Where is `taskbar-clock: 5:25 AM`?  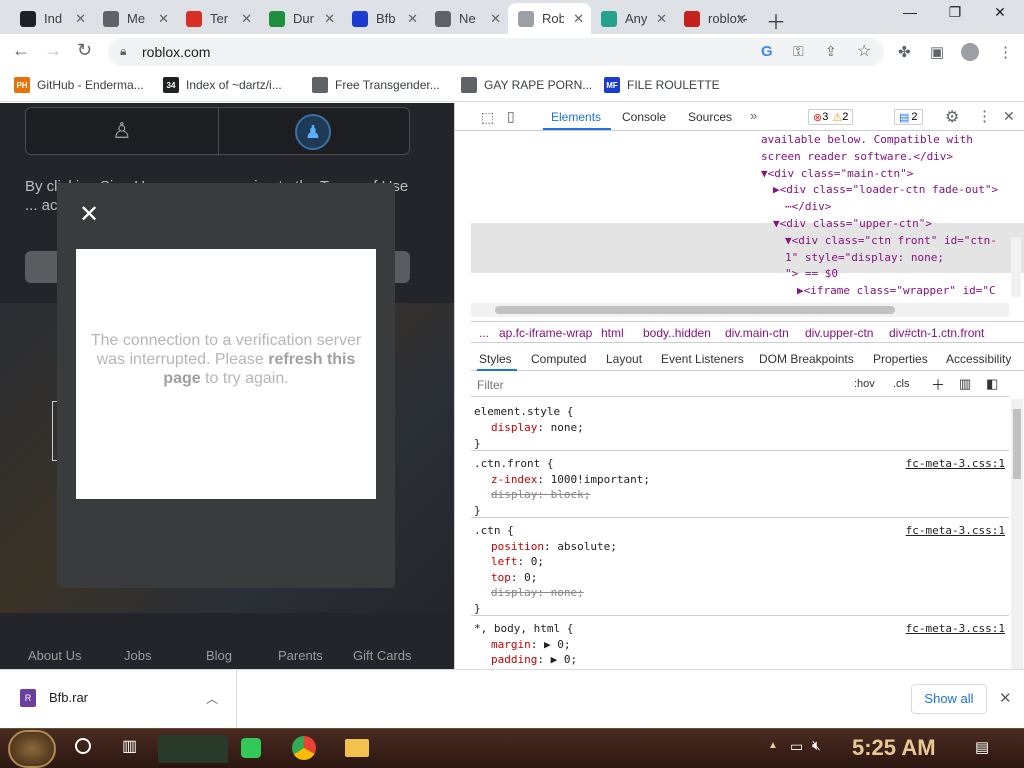
taskbar-clock: 5:25 AM is located at coordinates (894, 748).